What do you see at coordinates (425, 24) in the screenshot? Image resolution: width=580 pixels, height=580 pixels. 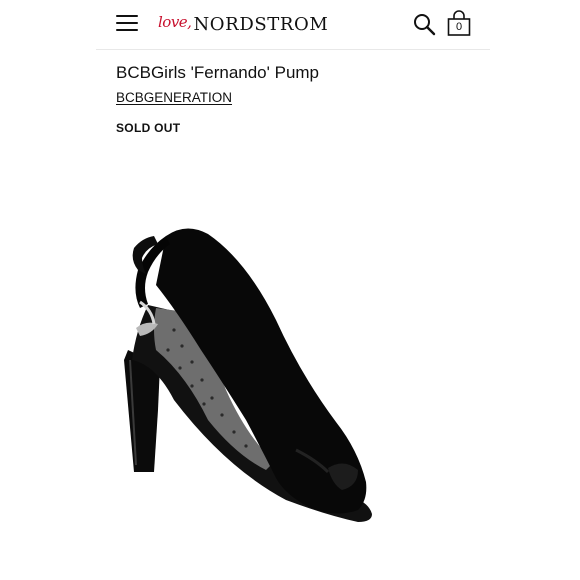 I see `search-icon` at bounding box center [425, 24].